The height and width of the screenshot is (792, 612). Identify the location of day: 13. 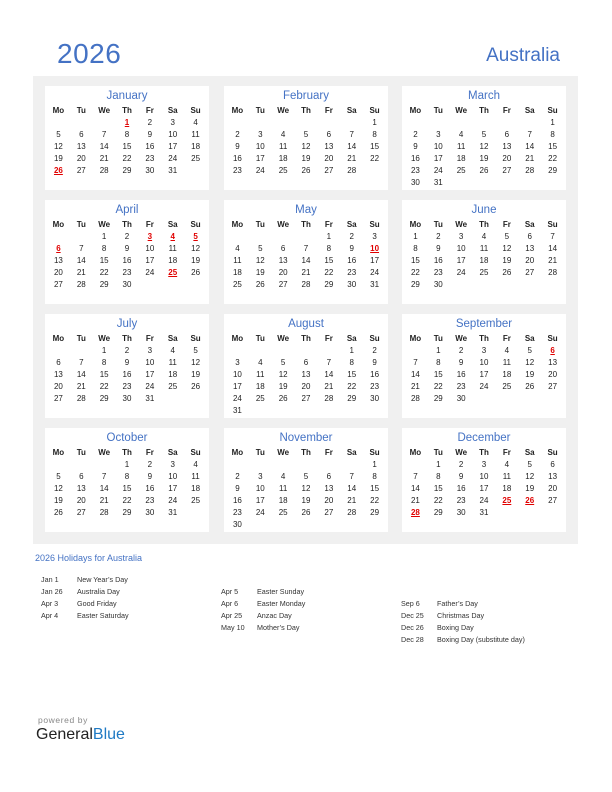
(329, 488).